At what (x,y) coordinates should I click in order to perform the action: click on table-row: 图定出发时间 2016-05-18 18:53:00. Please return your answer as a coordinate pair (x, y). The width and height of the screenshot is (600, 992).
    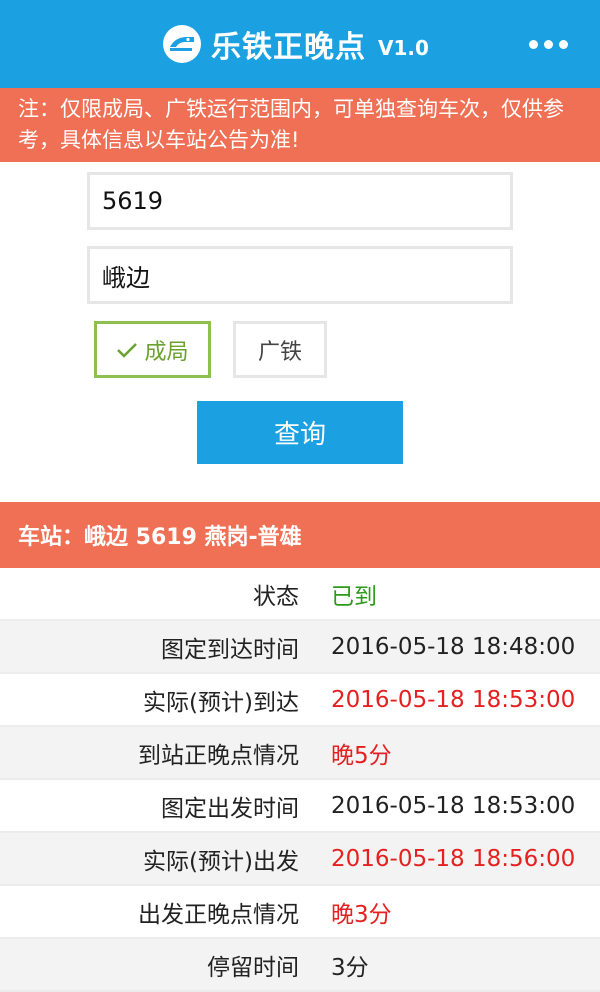
    Looking at the image, I should click on (300, 806).